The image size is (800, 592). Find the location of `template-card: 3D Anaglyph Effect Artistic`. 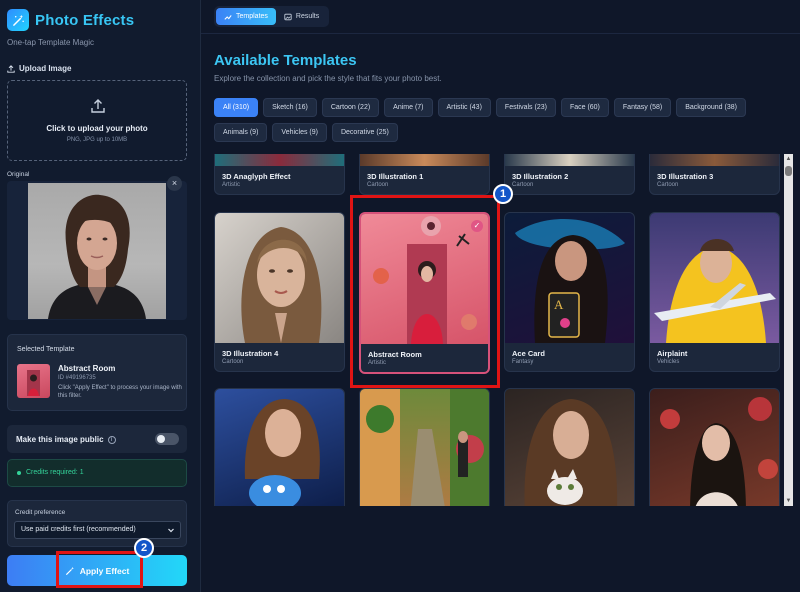

template-card: 3D Anaglyph Effect Artistic is located at coordinates (279, 174).